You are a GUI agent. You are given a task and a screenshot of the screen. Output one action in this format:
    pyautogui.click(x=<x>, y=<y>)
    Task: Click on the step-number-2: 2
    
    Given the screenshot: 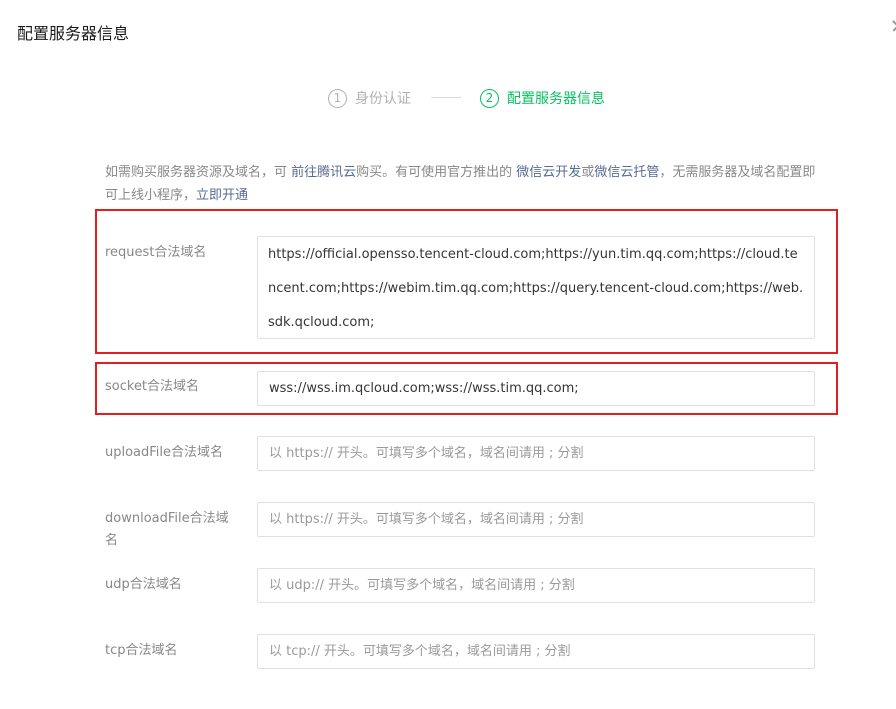 What is the action you would take?
    pyautogui.click(x=489, y=98)
    